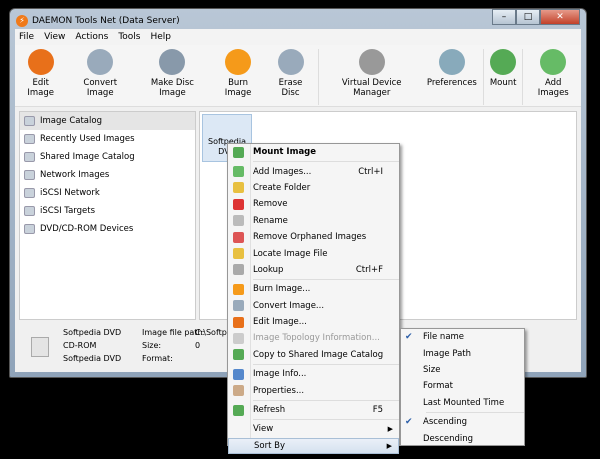  What do you see at coordinates (238, 204) in the screenshot?
I see `remove-icon` at bounding box center [238, 204].